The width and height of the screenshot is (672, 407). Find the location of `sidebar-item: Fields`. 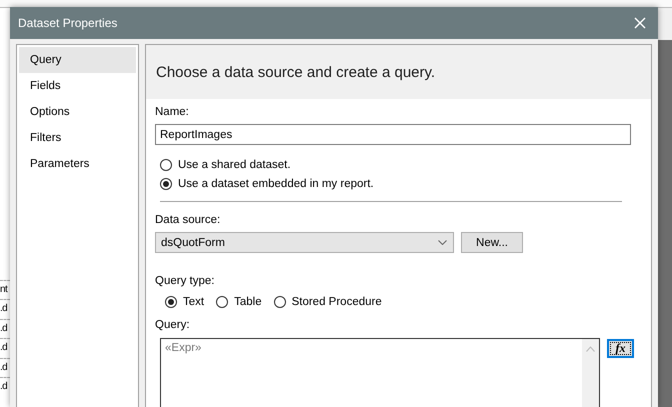

sidebar-item: Fields is located at coordinates (77, 86).